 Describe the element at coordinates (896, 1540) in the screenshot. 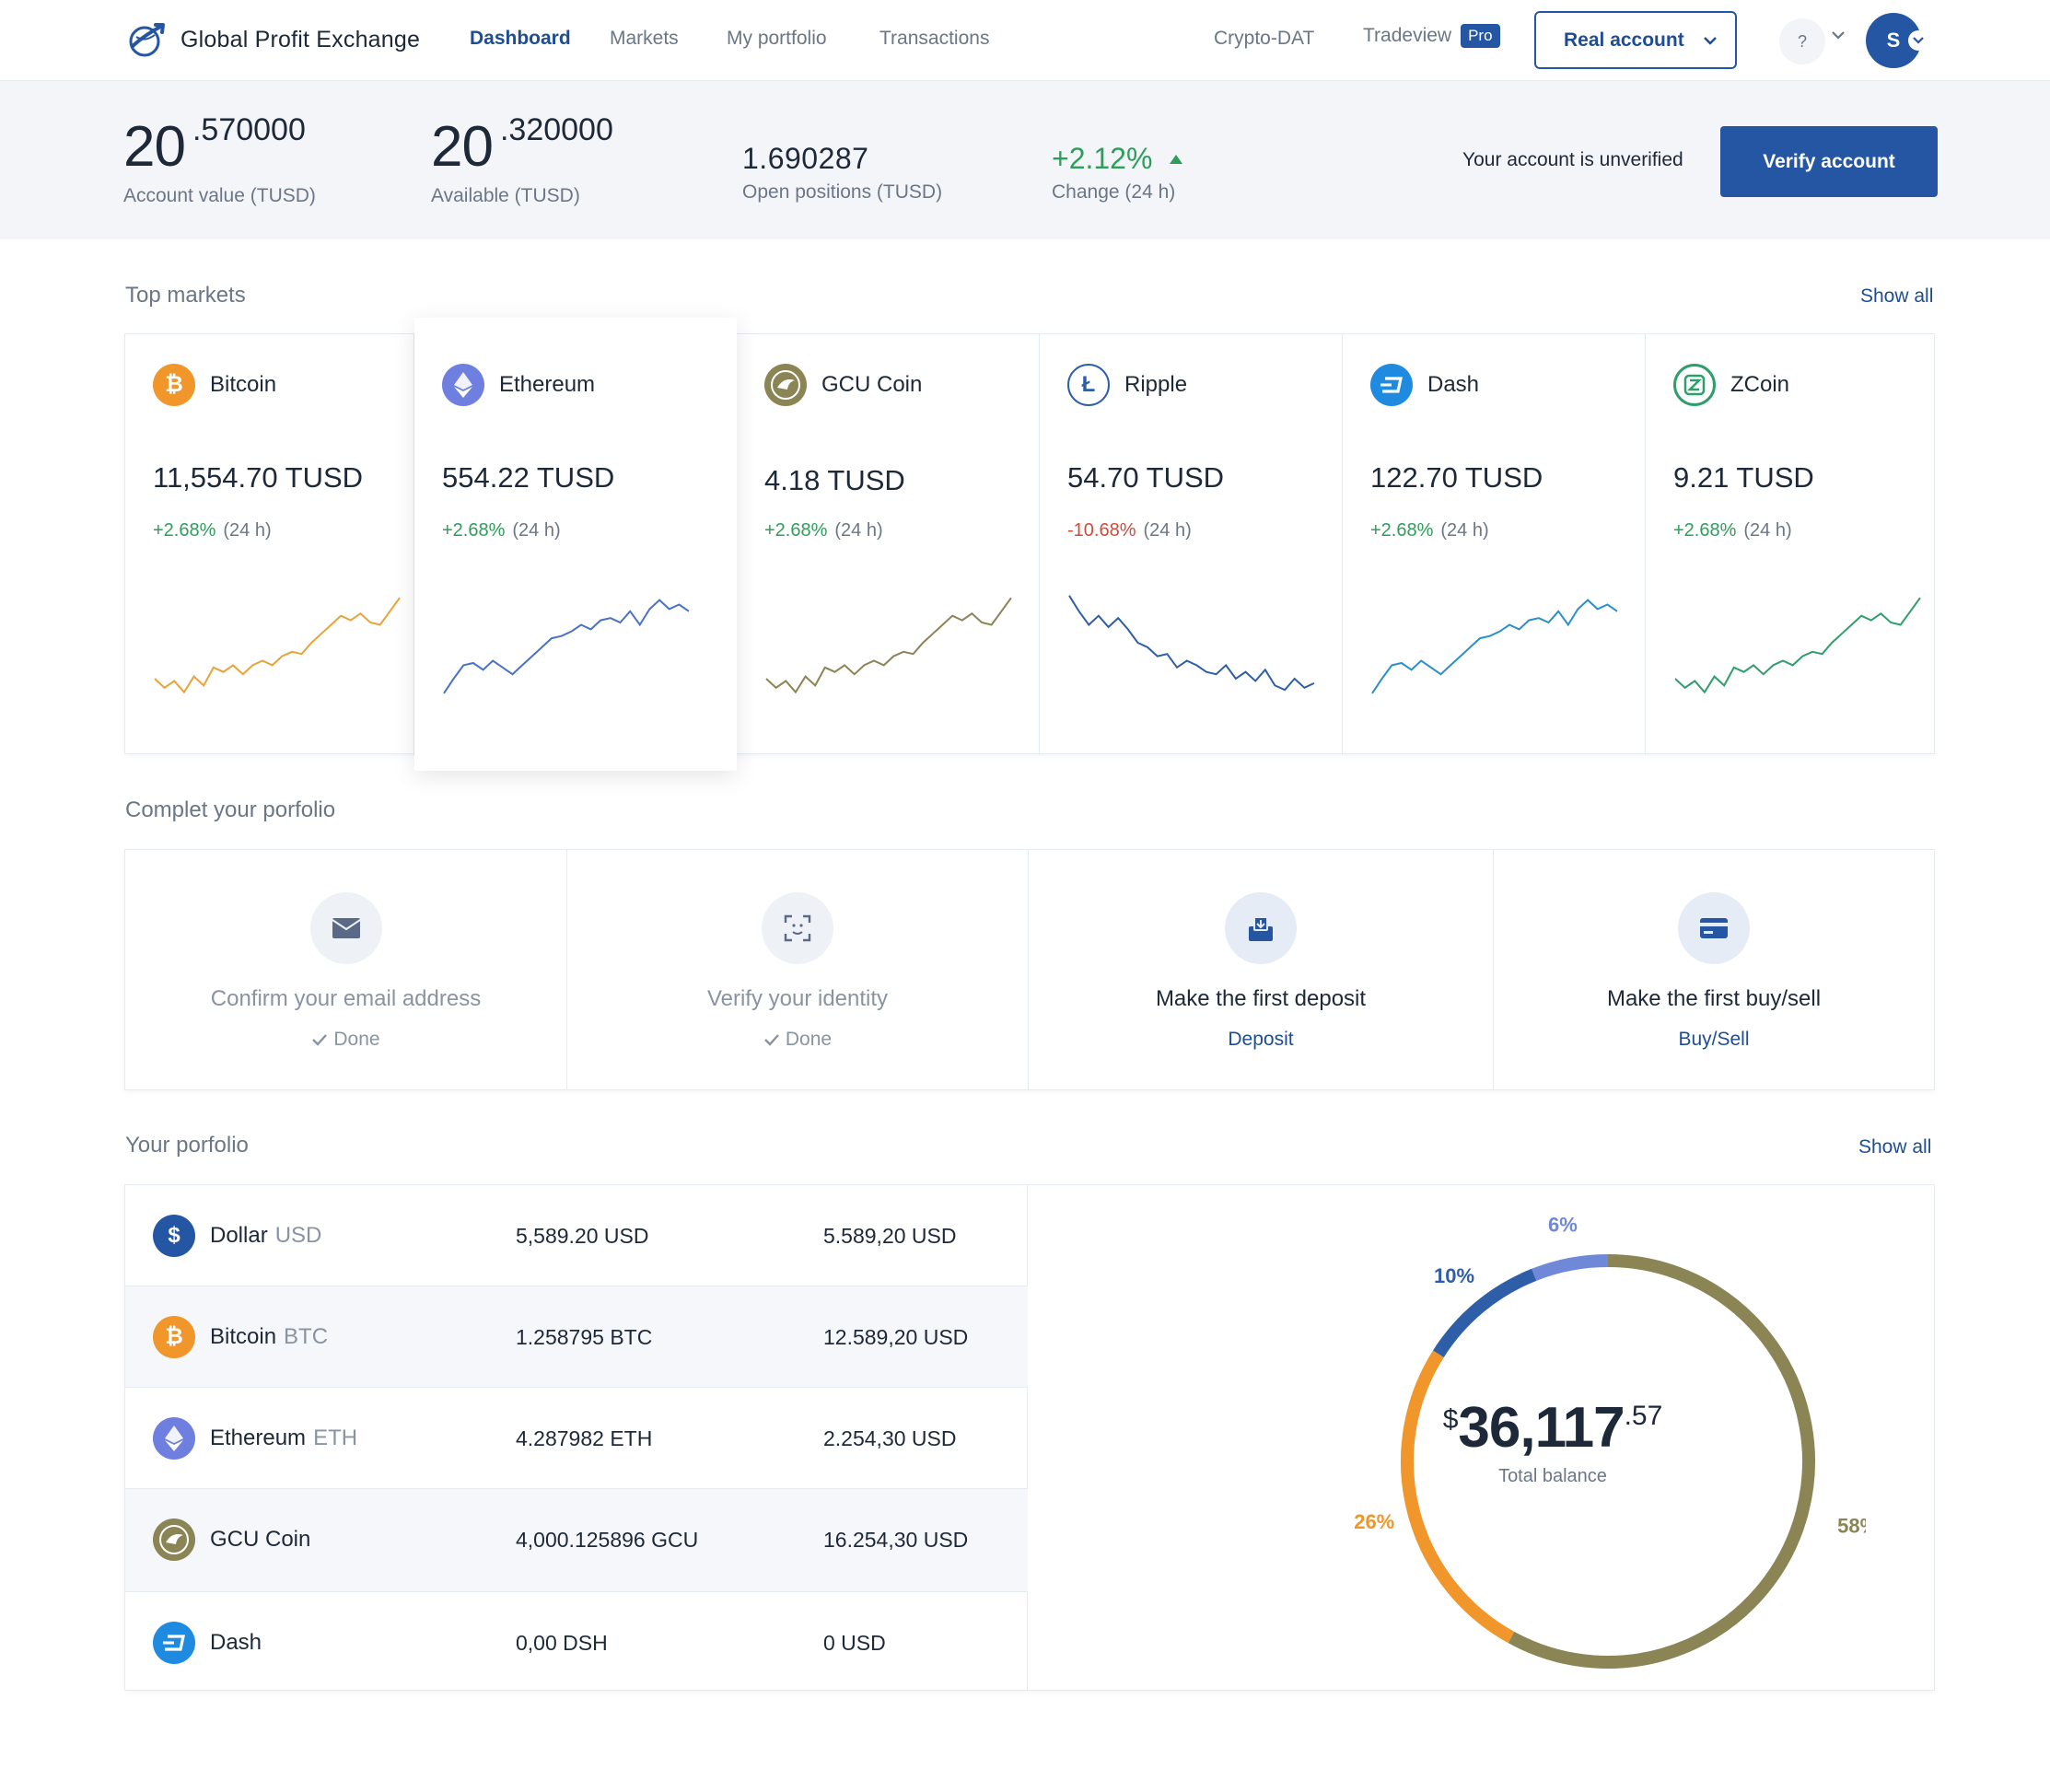

I see `asset-value: 16.254,30 USD` at that location.